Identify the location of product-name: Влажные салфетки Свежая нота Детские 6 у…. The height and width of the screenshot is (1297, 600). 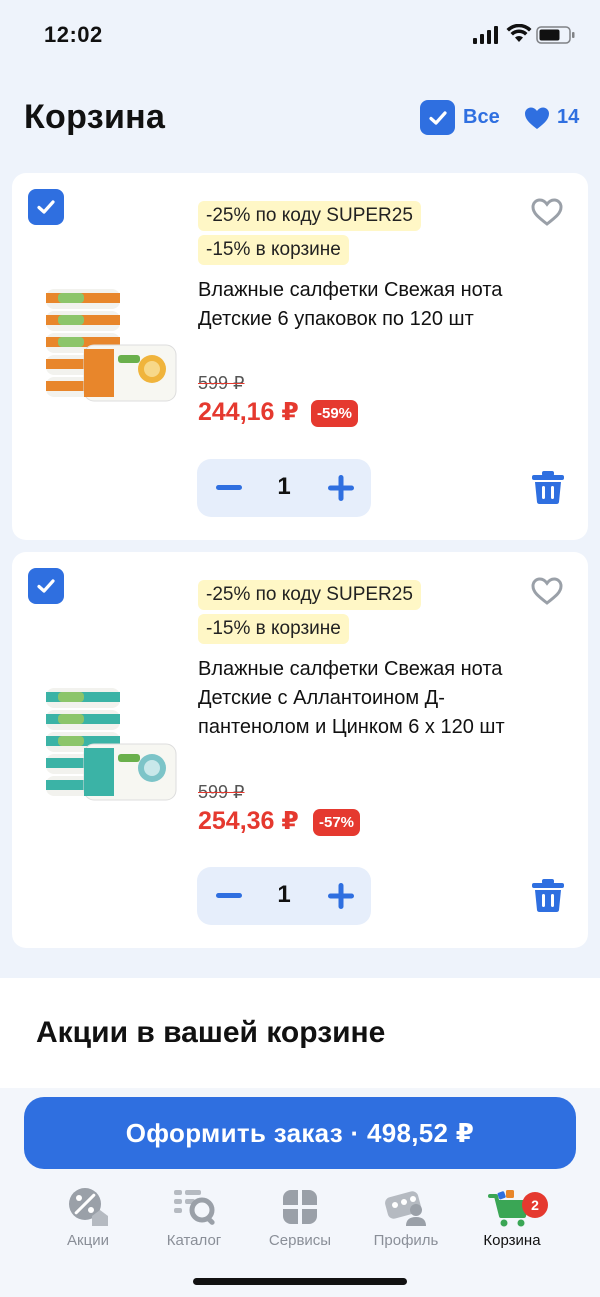
(363, 305).